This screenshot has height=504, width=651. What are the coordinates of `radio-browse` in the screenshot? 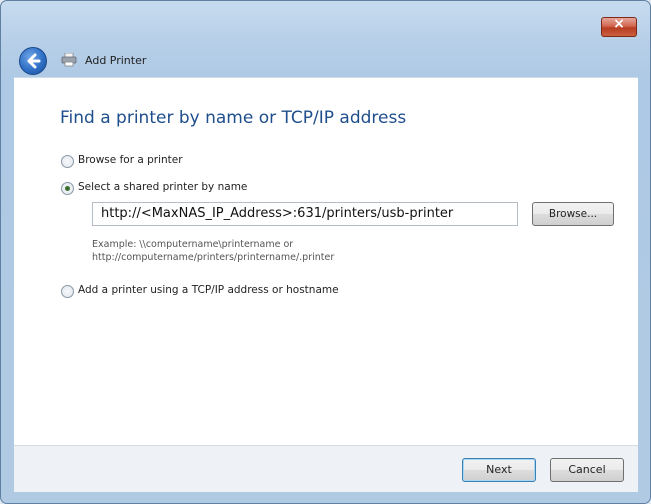 It's located at (67, 161).